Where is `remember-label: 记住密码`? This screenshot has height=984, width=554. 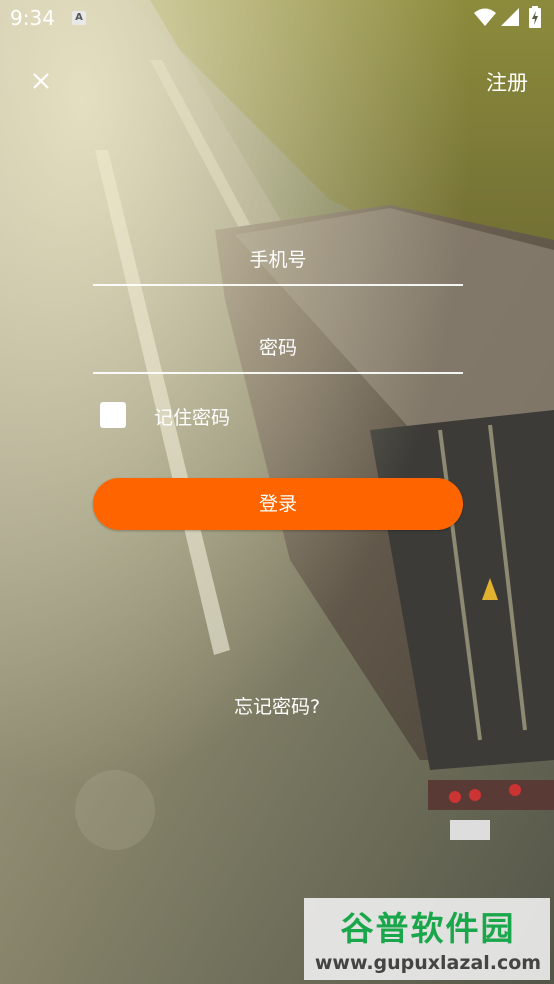
remember-label: 记住密码 is located at coordinates (192, 418).